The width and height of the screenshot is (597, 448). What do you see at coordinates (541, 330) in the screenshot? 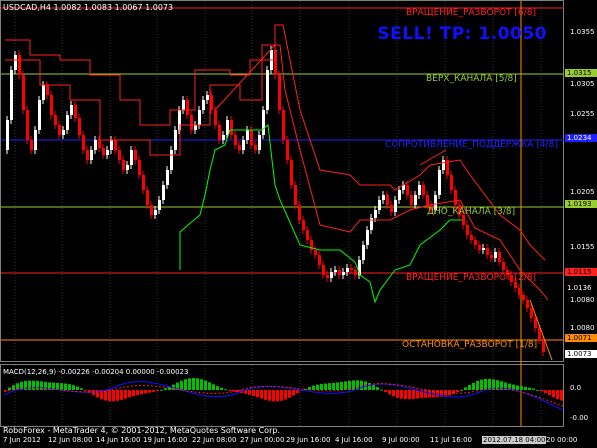
I see `trend-line` at bounding box center [541, 330].